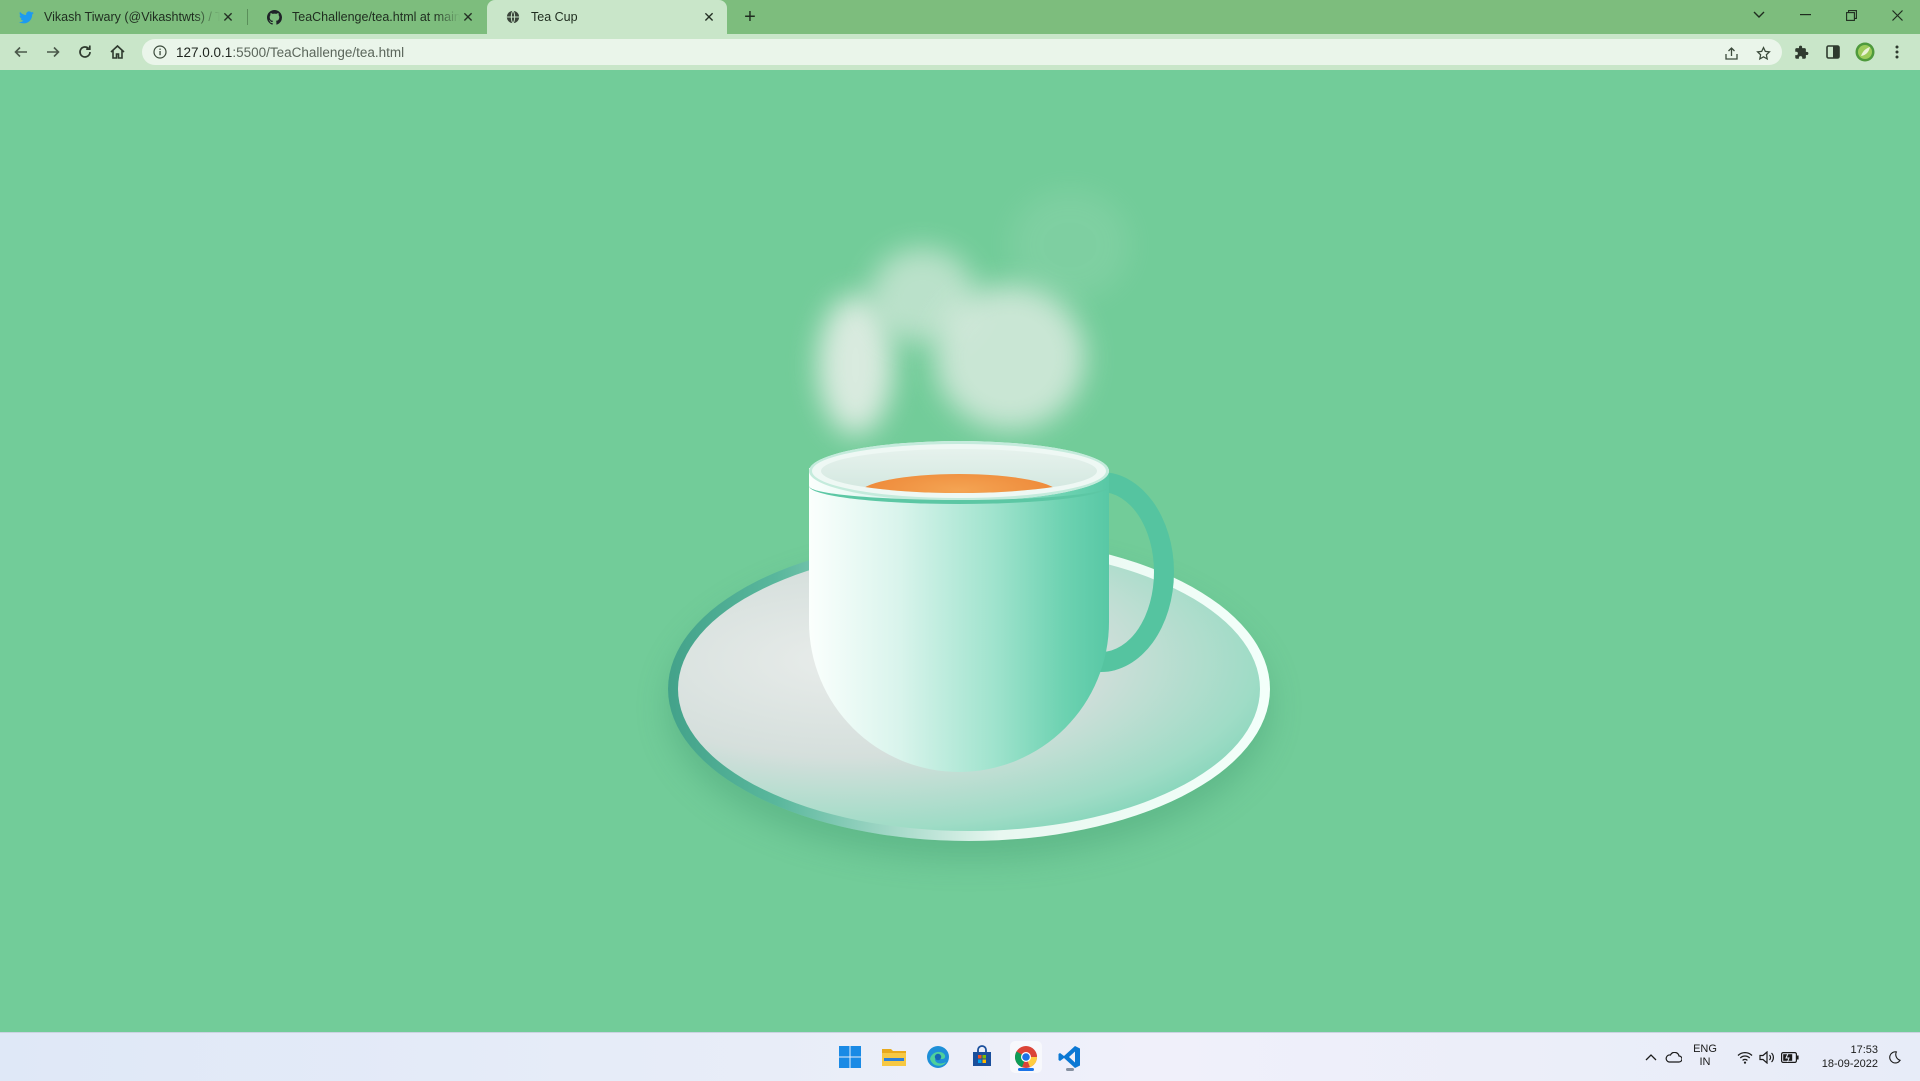 Image resolution: width=1920 pixels, height=1081 pixels. Describe the element at coordinates (160, 52) in the screenshot. I see `site-info-icon` at that location.